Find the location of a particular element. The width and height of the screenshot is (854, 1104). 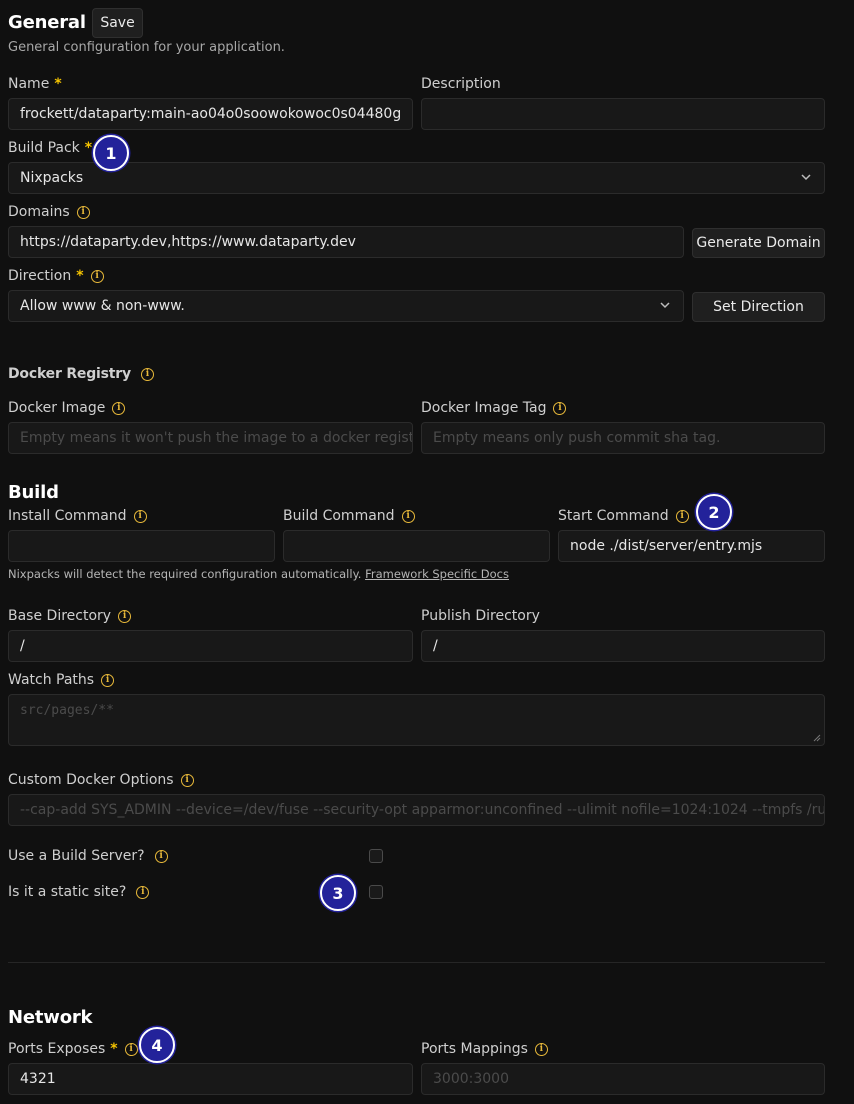

docker-image-label: Docker Image i is located at coordinates (67, 408).